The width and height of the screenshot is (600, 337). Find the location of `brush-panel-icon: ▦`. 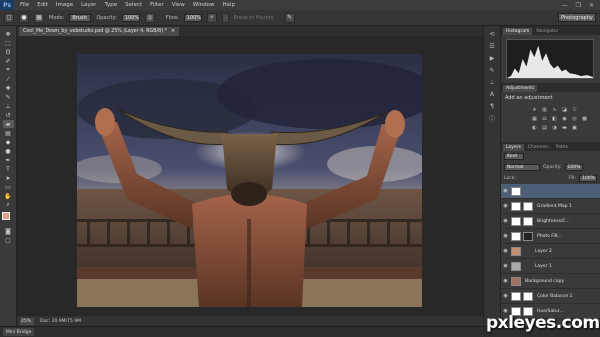

brush-panel-icon: ▦ is located at coordinates (39, 17).